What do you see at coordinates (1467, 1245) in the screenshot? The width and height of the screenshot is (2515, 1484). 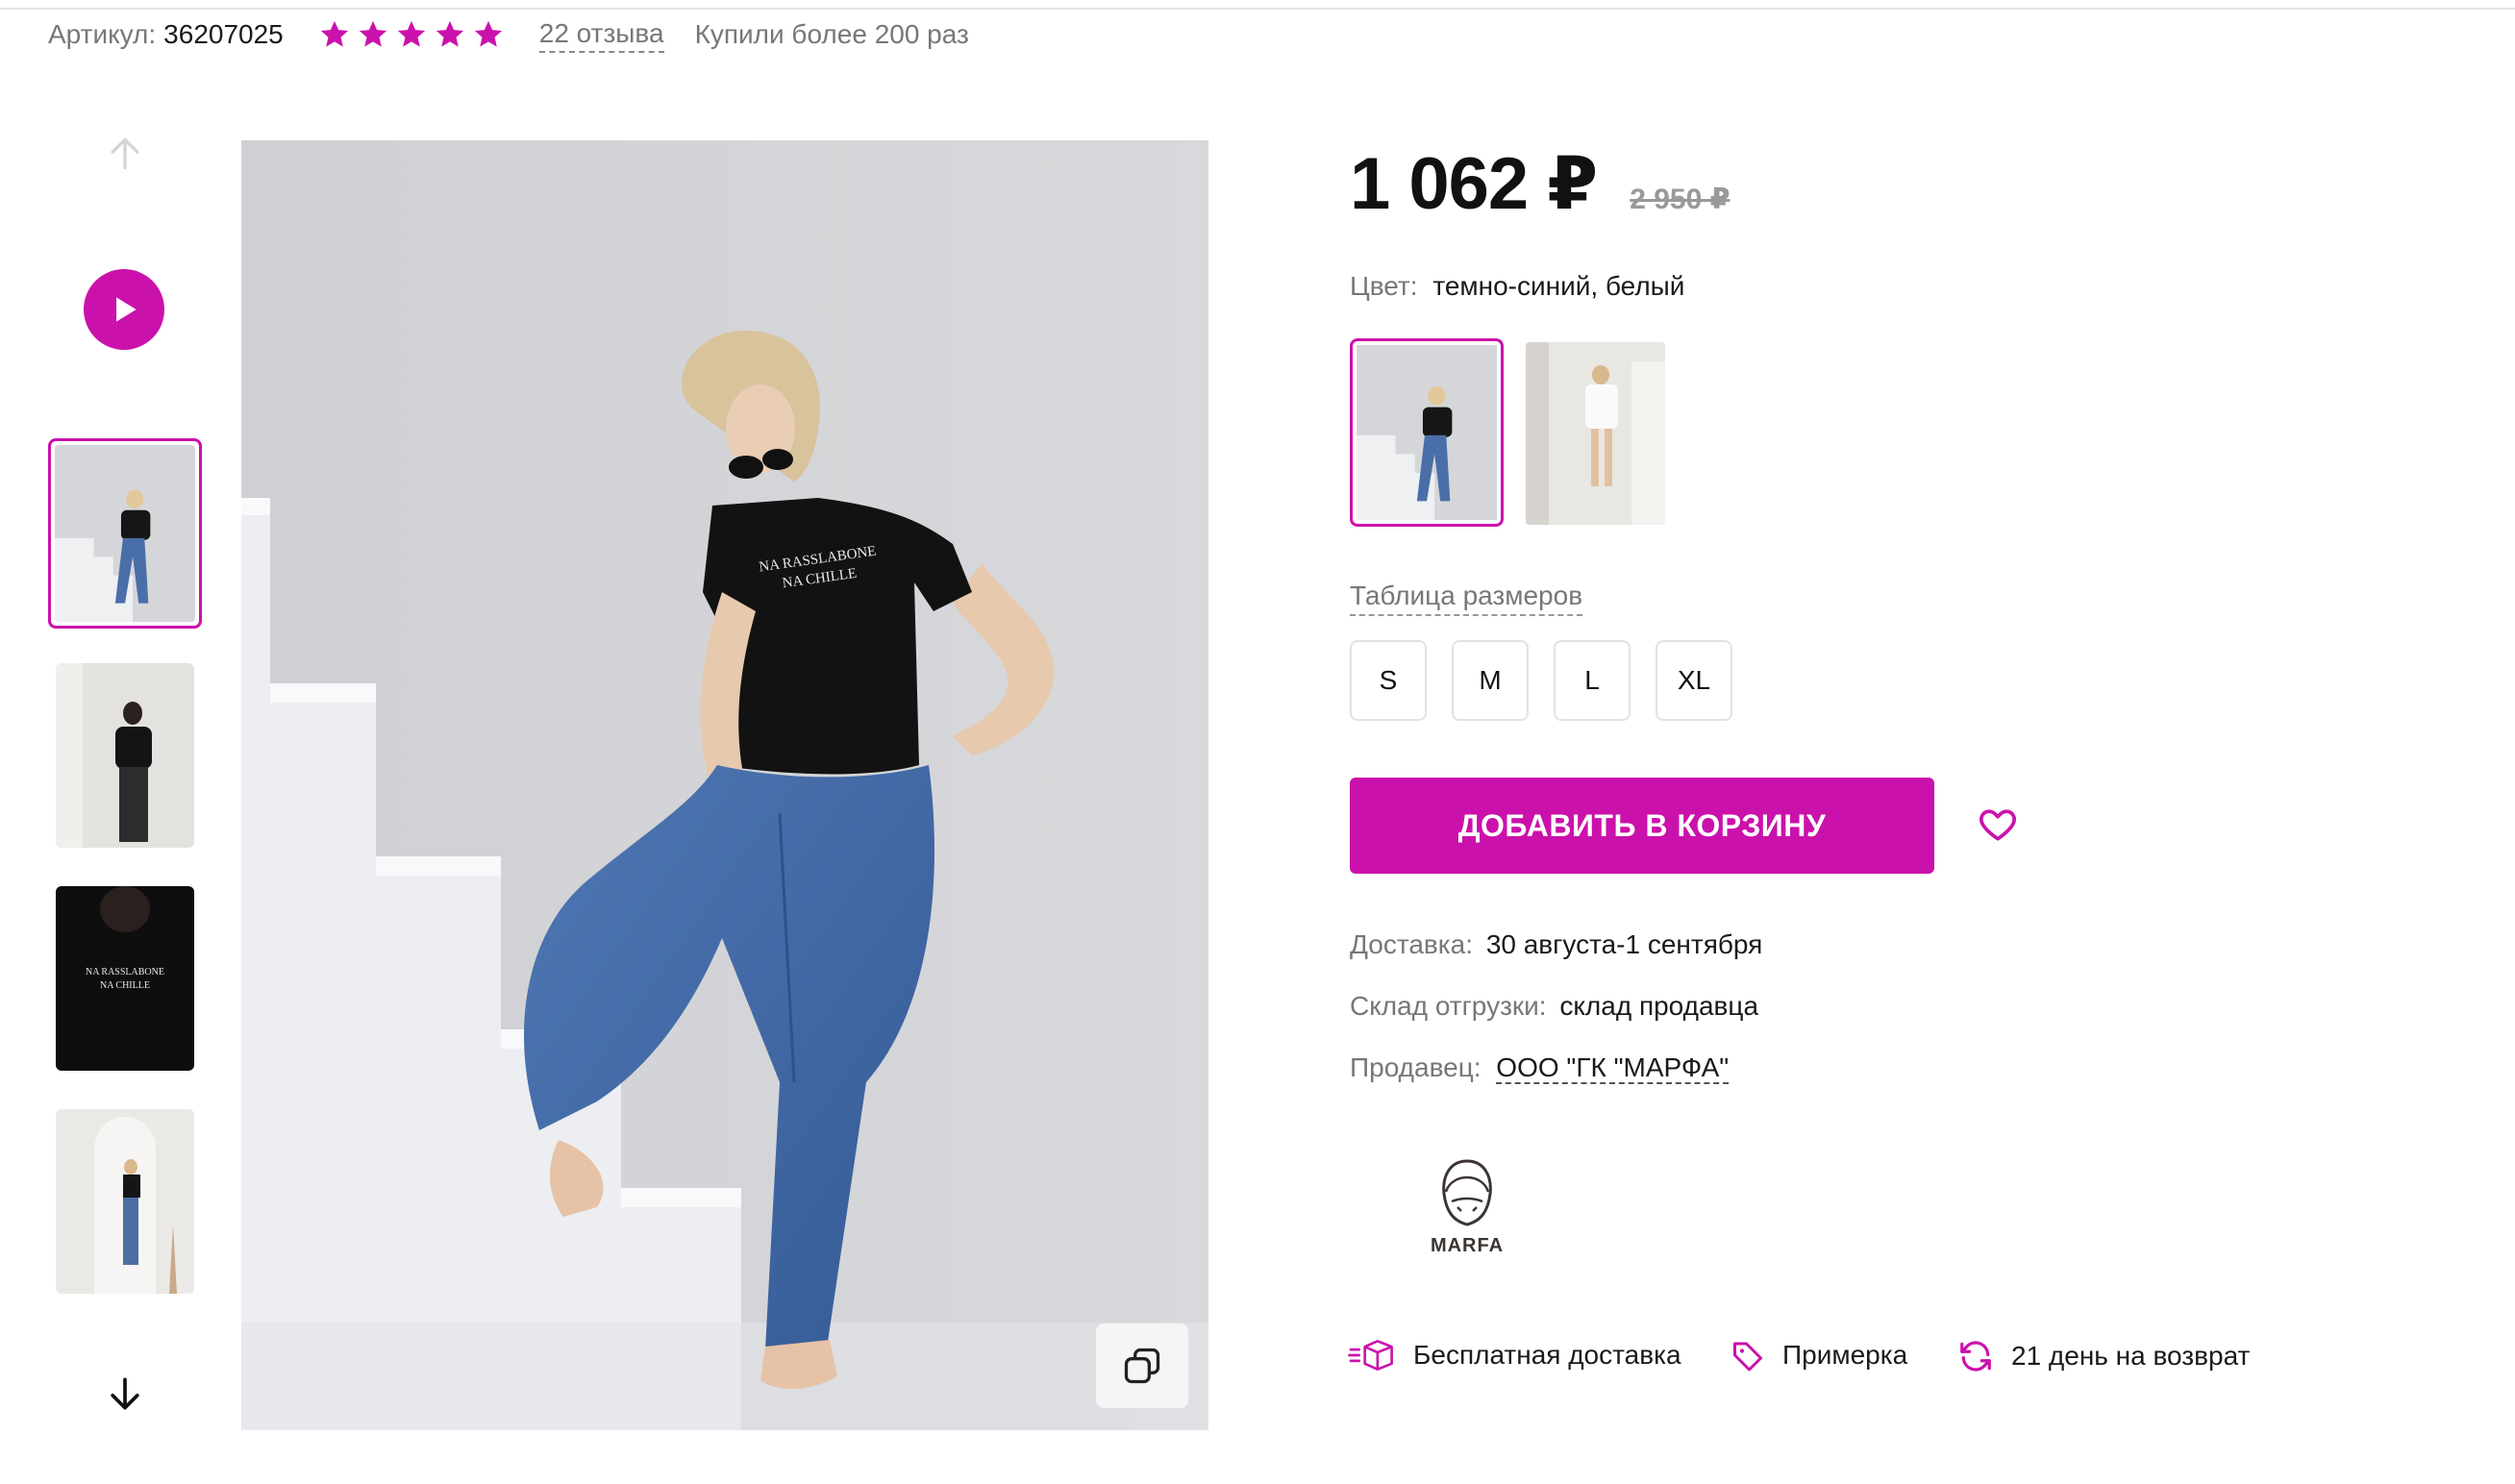 I see `brand-logo-text: MARFA` at bounding box center [1467, 1245].